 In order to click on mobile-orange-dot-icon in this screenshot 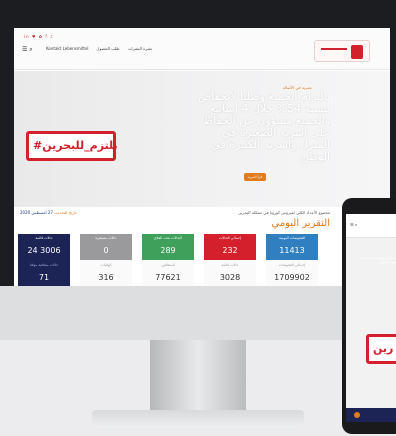, I will do `click(357, 415)`.